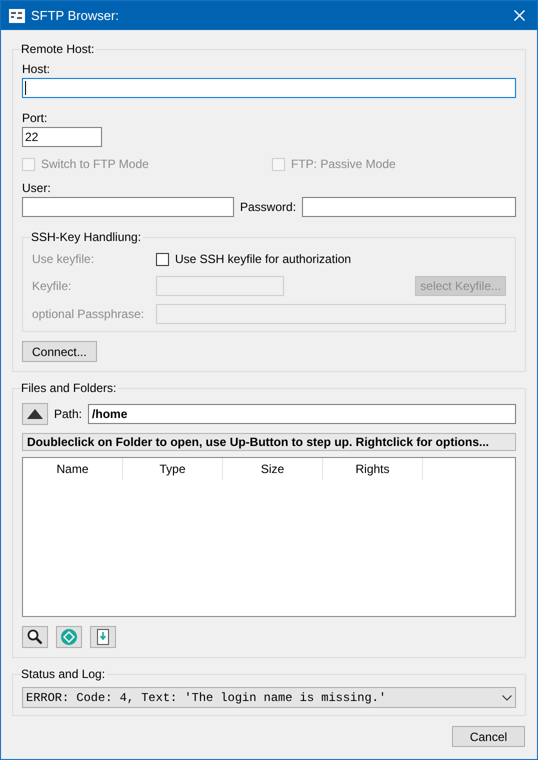 Image resolution: width=538 pixels, height=760 pixels. What do you see at coordinates (268, 207) in the screenshot?
I see `field-label: Password:` at bounding box center [268, 207].